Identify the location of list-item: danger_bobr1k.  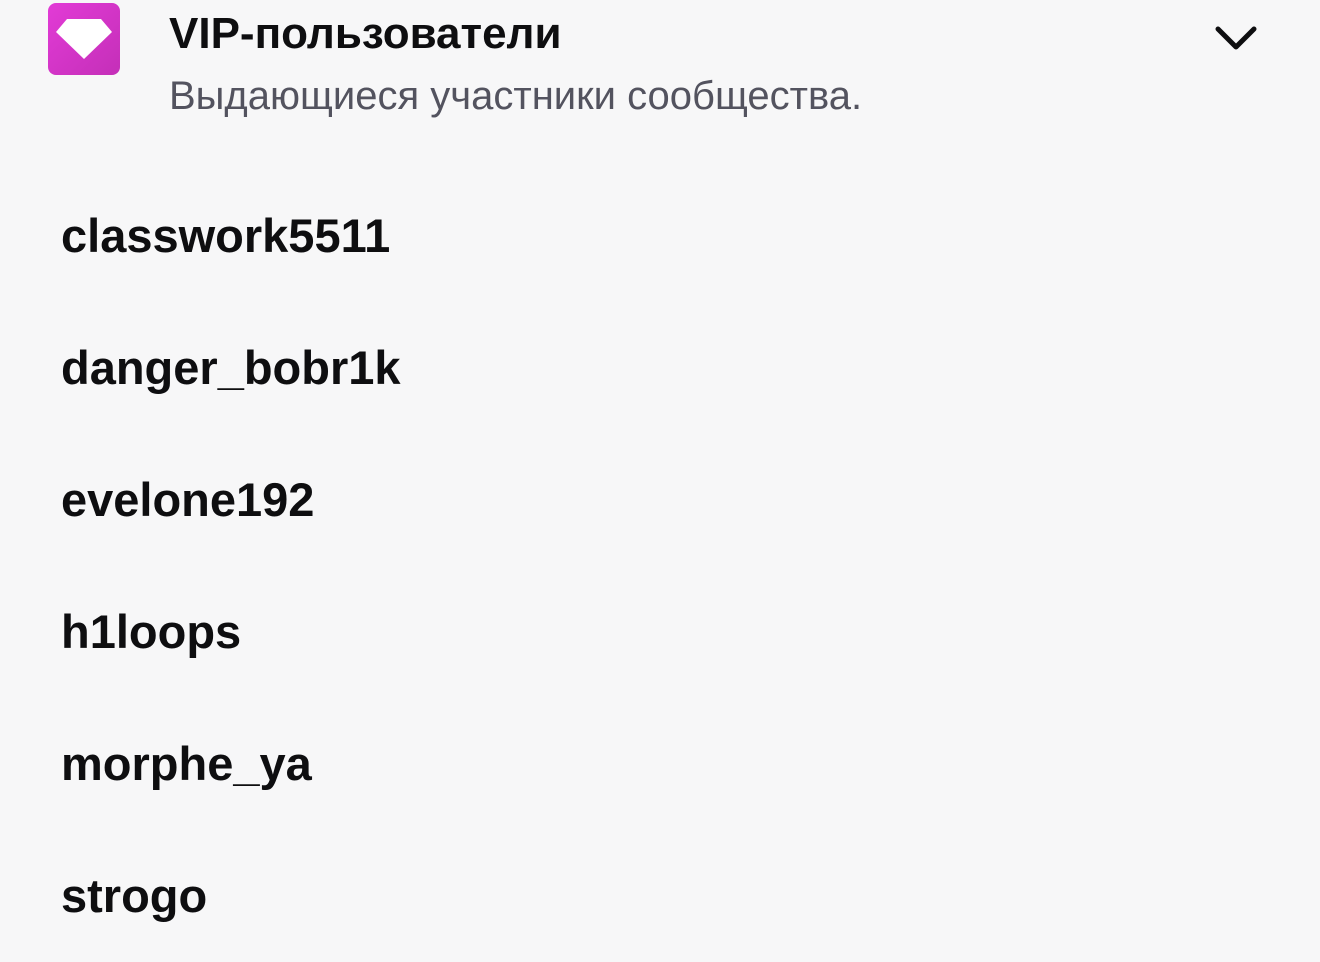
(660, 368).